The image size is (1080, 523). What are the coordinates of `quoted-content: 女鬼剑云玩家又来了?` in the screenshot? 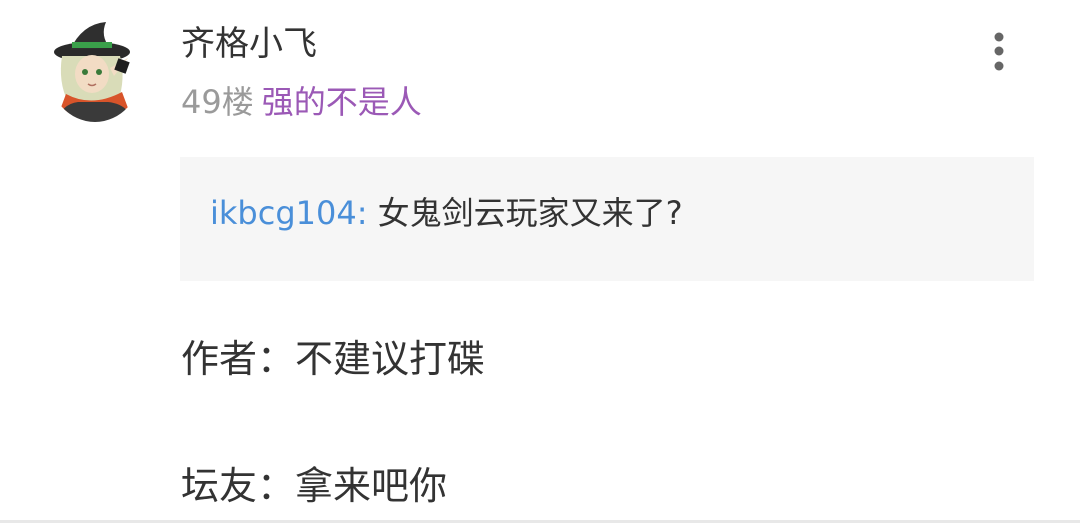 It's located at (530, 213).